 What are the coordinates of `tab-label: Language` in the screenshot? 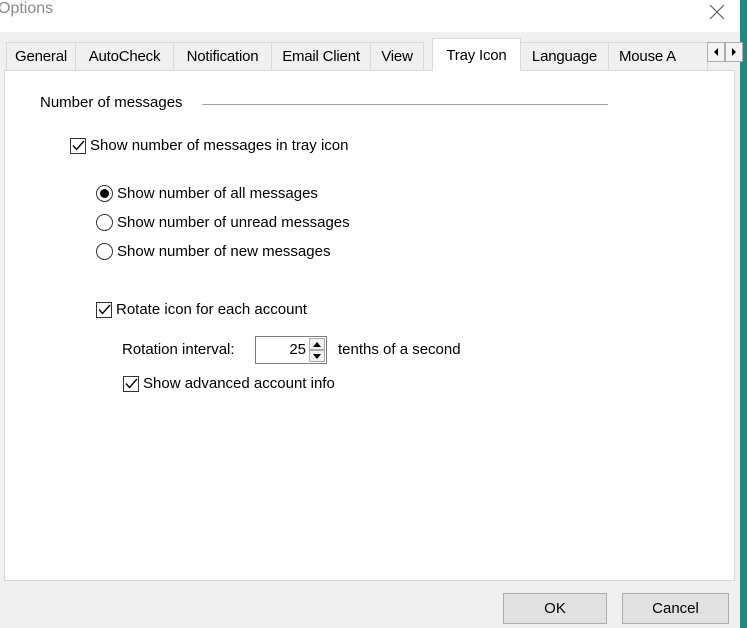 It's located at (564, 56).